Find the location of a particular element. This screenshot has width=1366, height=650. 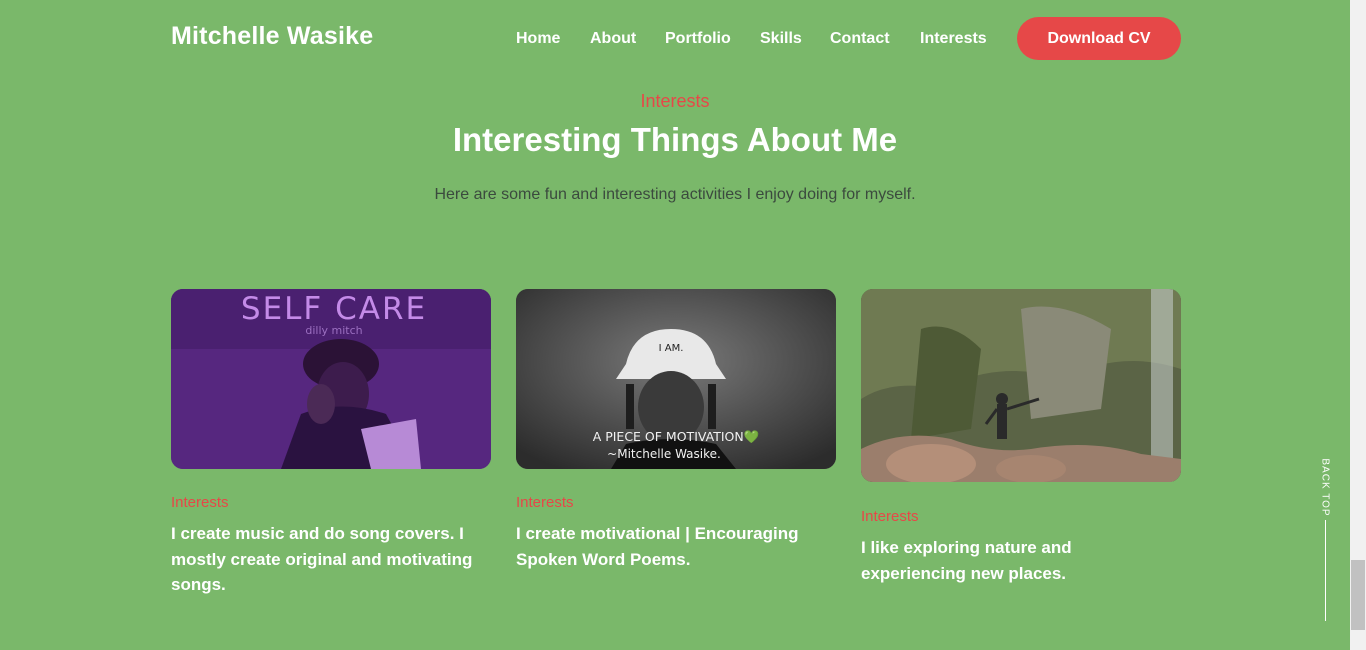

back-top-line is located at coordinates (1325, 570).